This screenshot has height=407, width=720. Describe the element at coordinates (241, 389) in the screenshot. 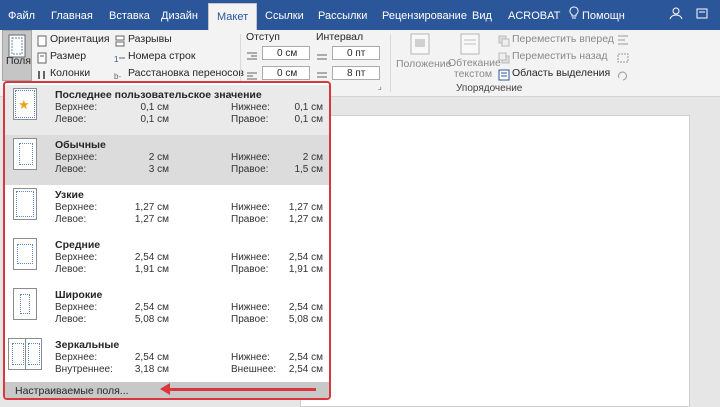

I see `annotation-arrow` at that location.